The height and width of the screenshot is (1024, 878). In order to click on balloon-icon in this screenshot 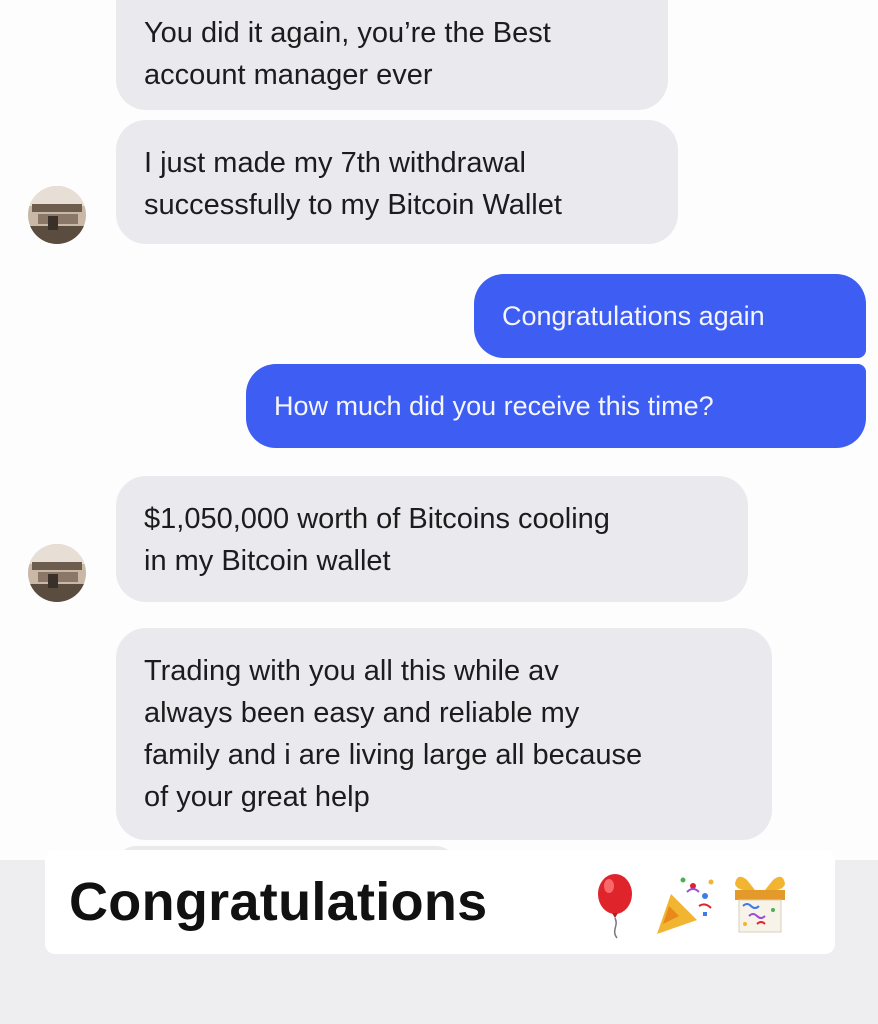, I will do `click(615, 906)`.